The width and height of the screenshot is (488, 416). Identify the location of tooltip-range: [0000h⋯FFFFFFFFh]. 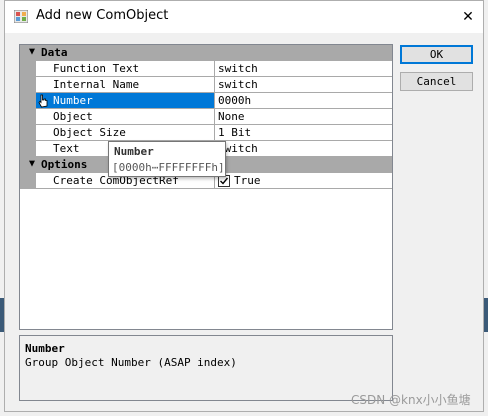
(168, 167).